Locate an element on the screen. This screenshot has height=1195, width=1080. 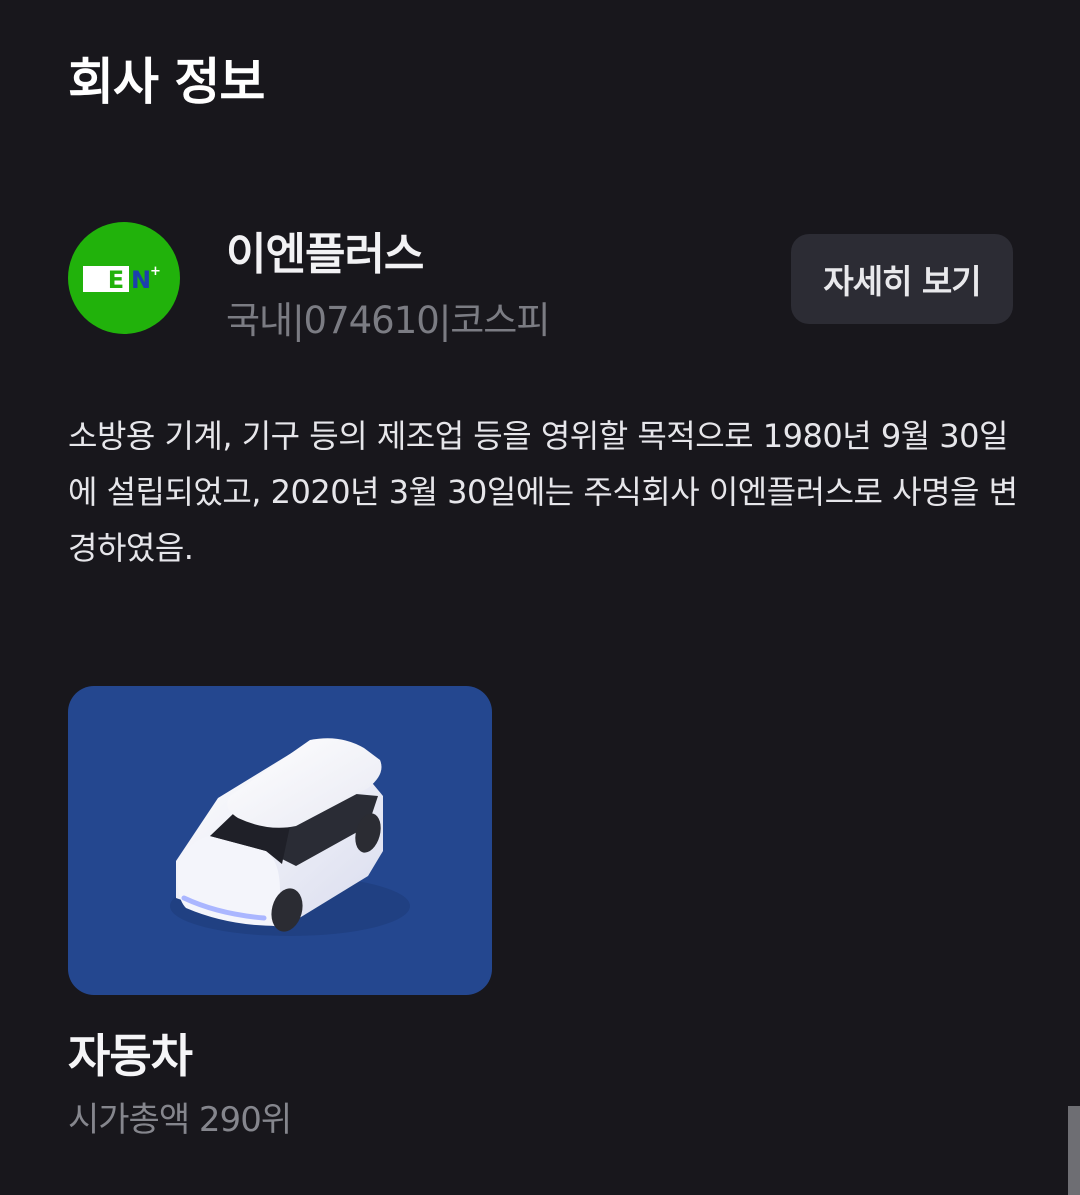
category-card is located at coordinates (280, 840).